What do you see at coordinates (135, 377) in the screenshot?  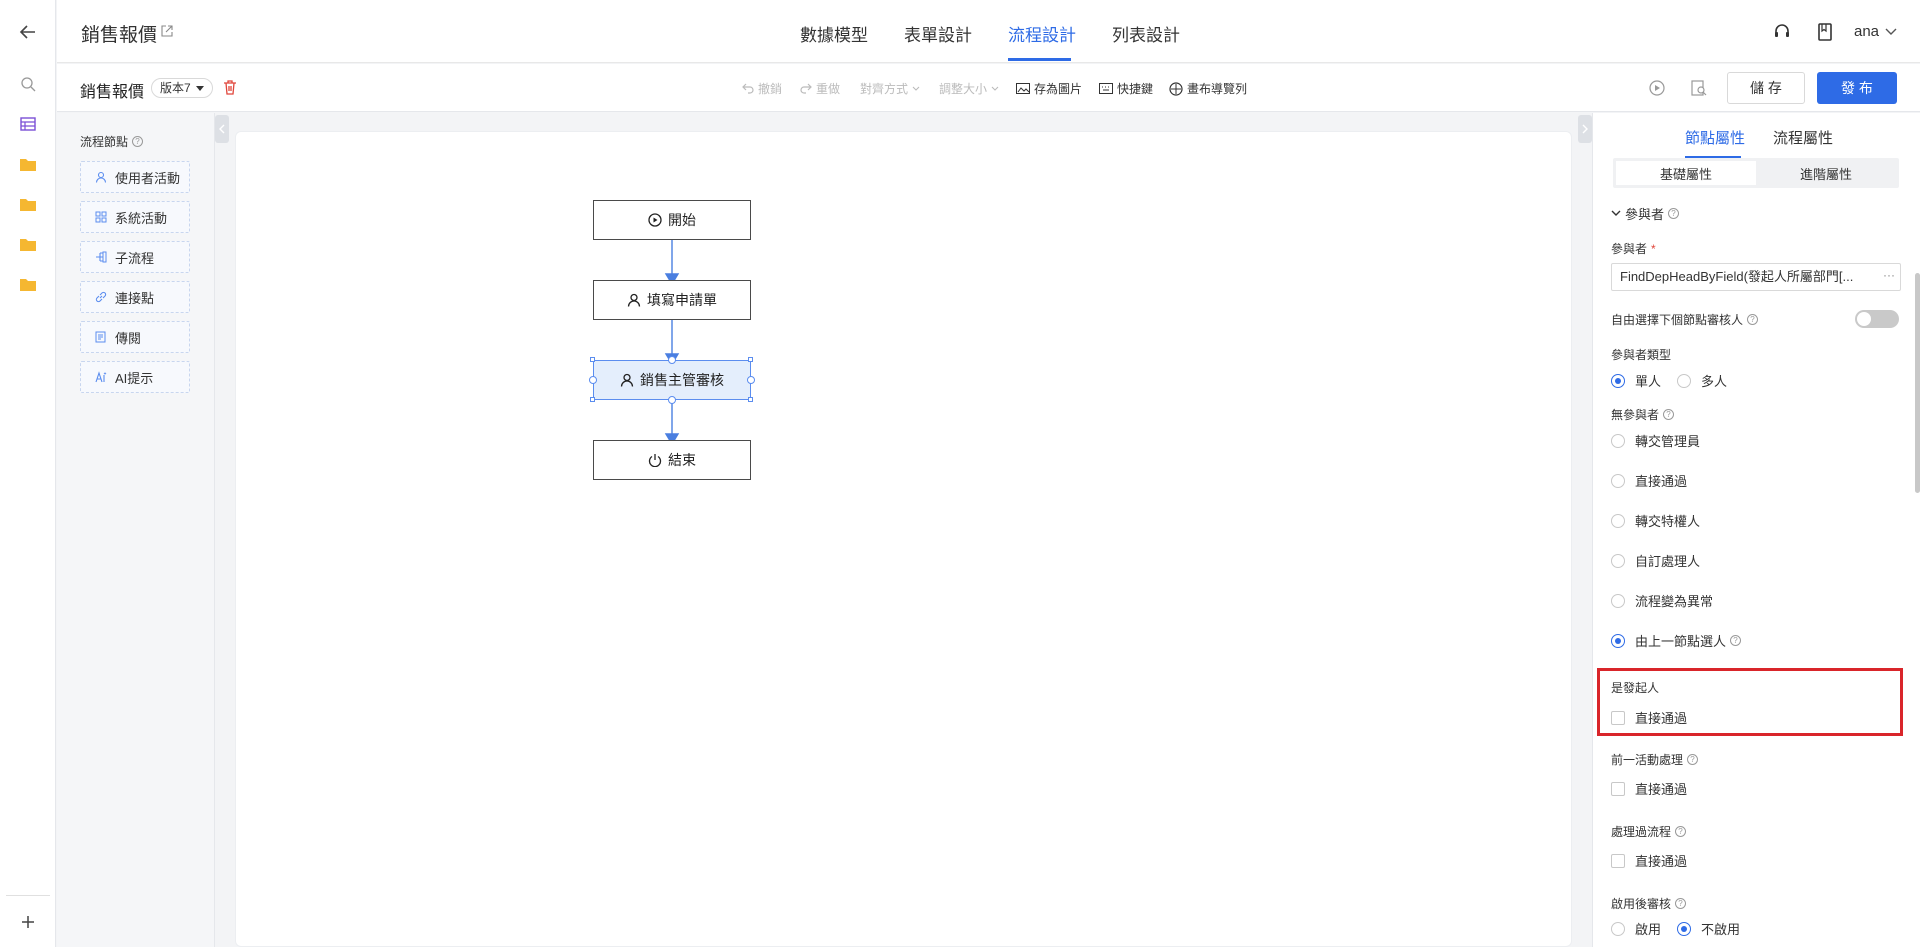 I see `palette-item-ai-prompt: AI提示` at bounding box center [135, 377].